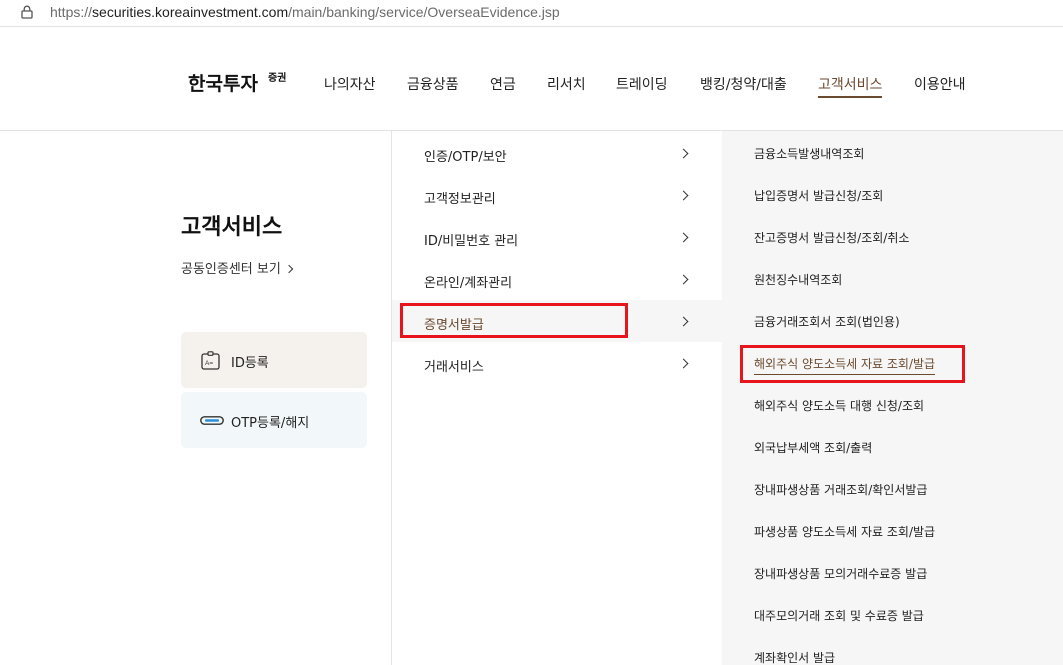  I want to click on url-host: securities.koreainvestment.com, so click(190, 12).